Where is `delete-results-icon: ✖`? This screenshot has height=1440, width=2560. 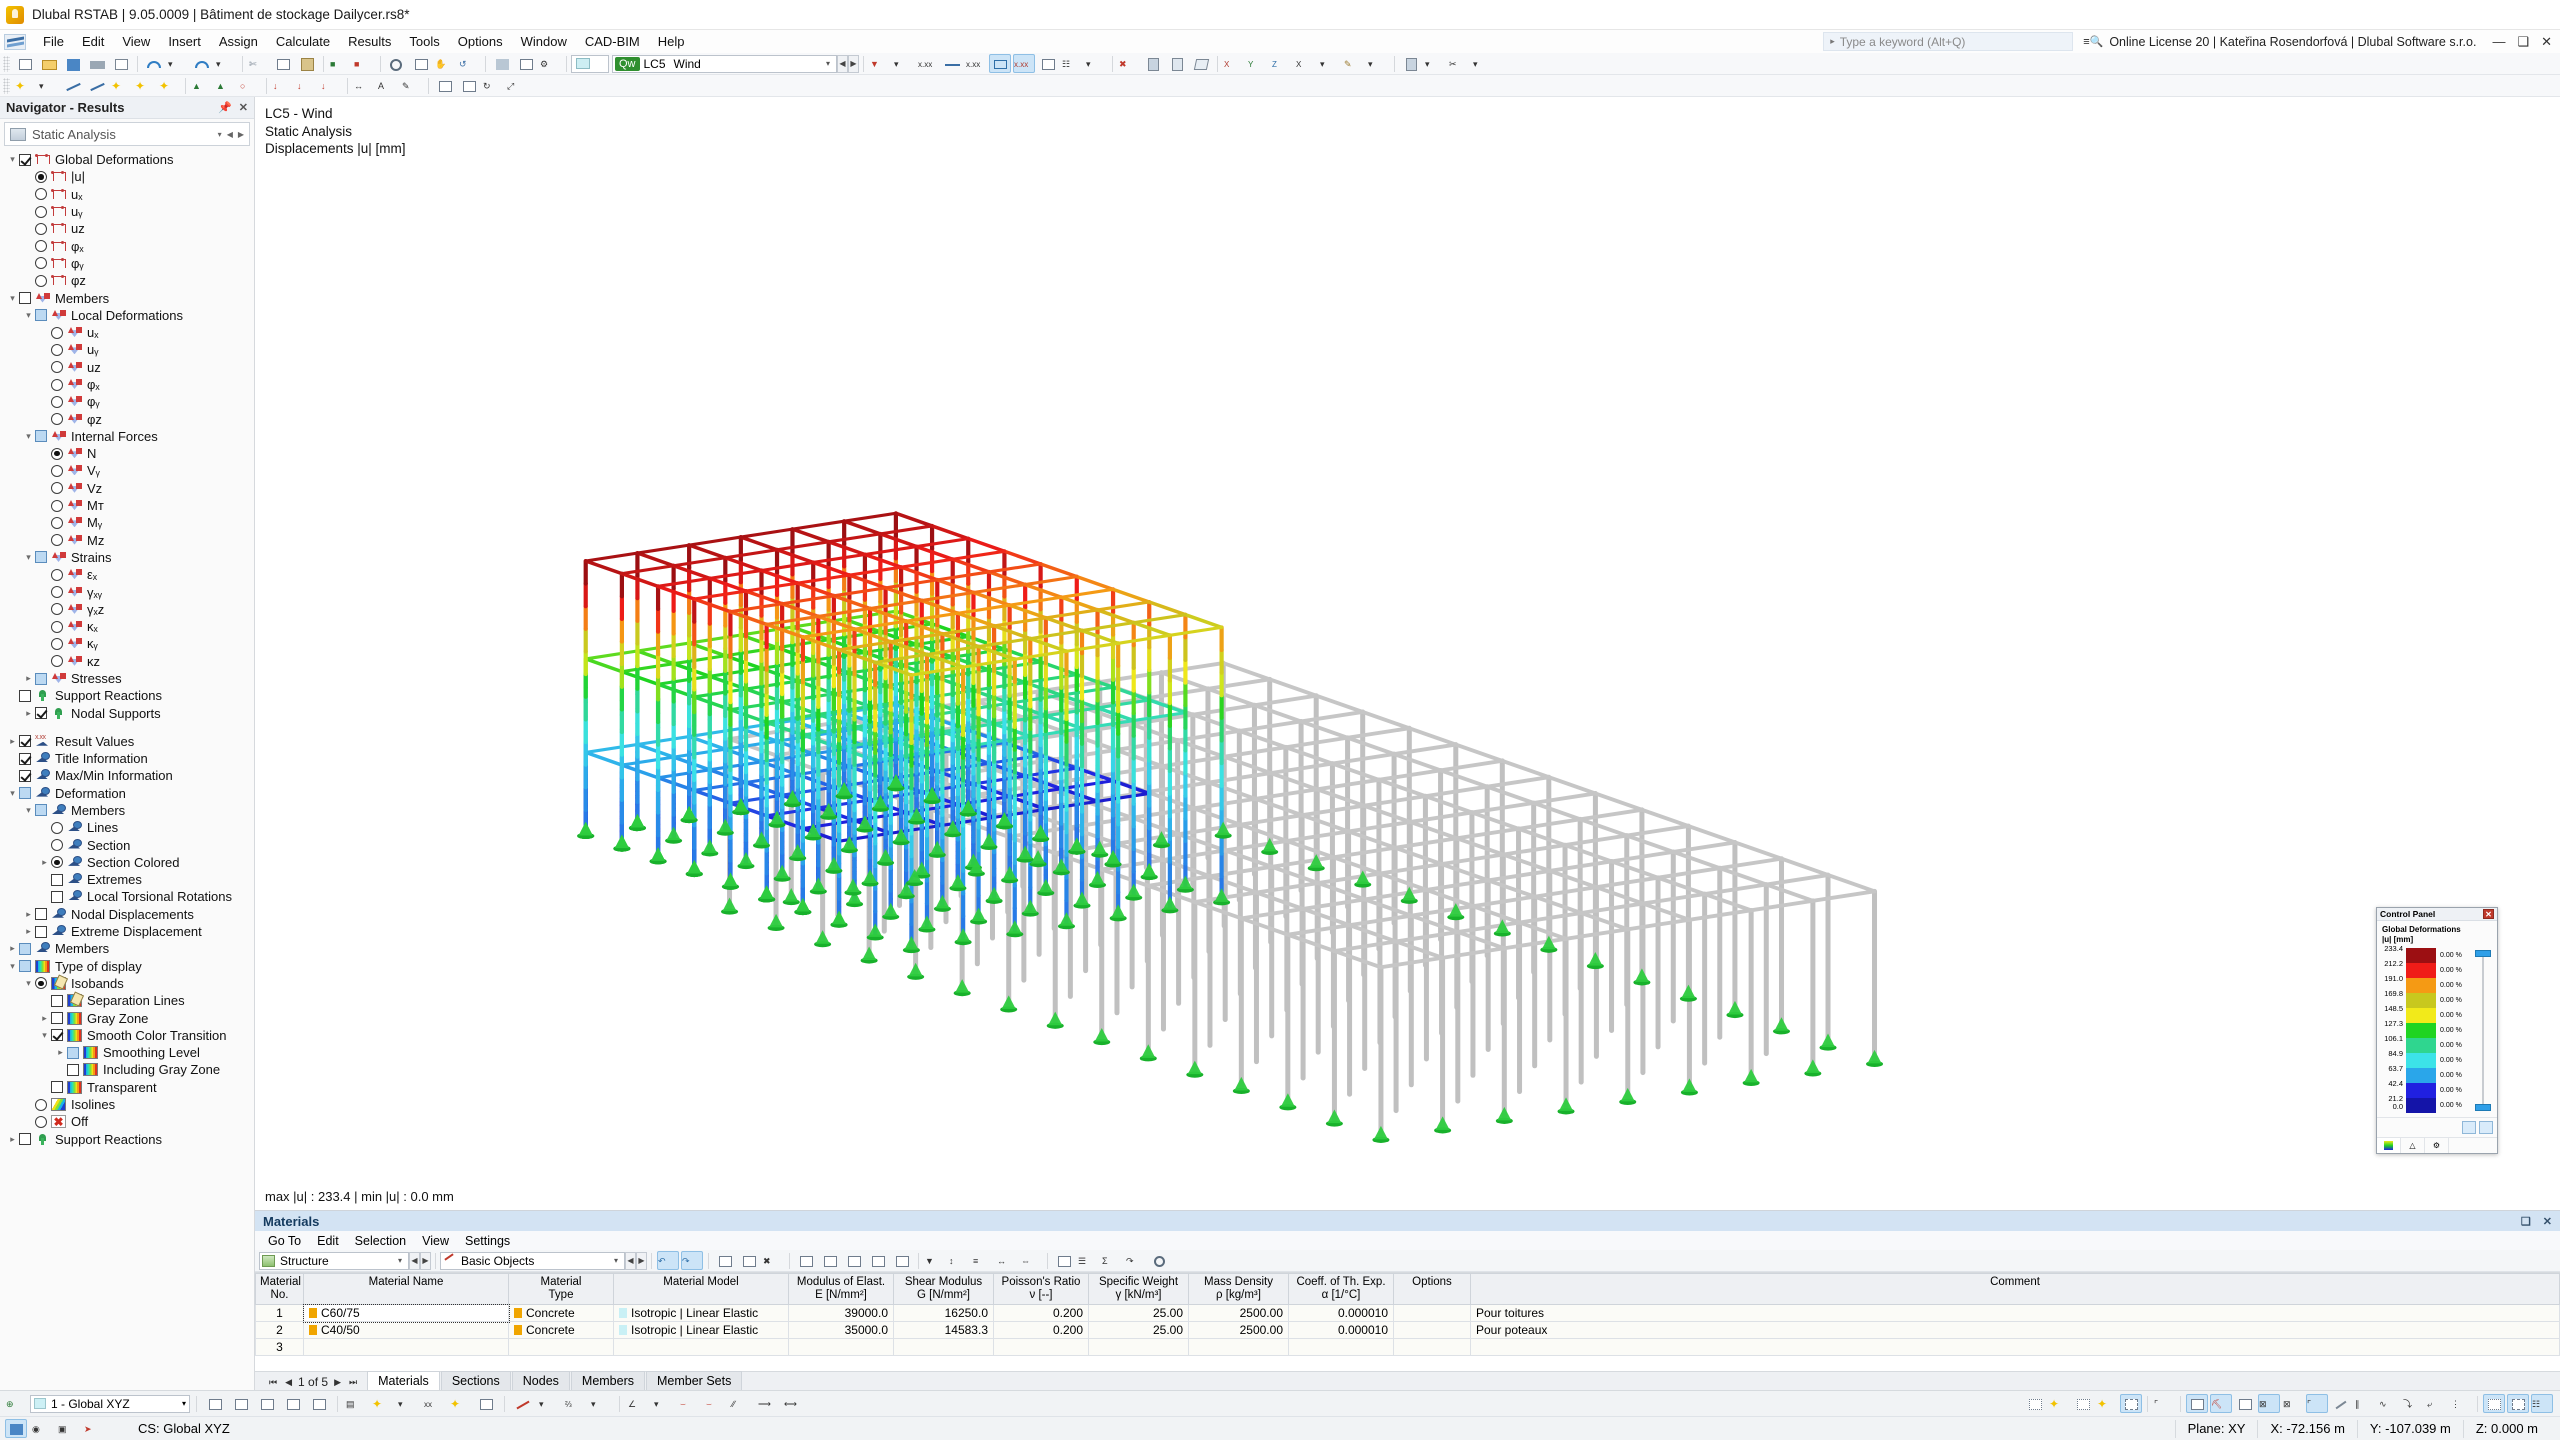
delete-results-icon: ✖ is located at coordinates (1129, 63).